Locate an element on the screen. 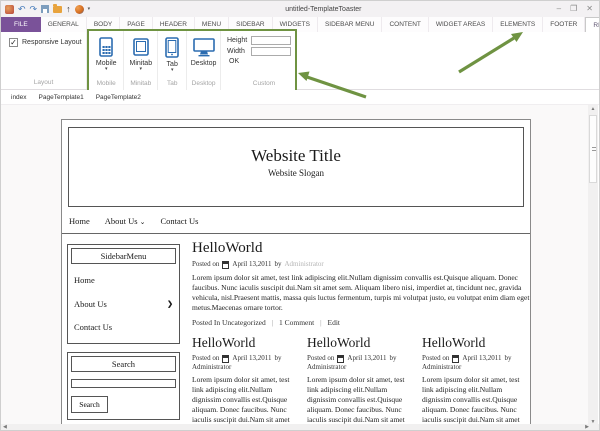  tab-widget-areas: WIDGET AREAS is located at coordinates (461, 24).